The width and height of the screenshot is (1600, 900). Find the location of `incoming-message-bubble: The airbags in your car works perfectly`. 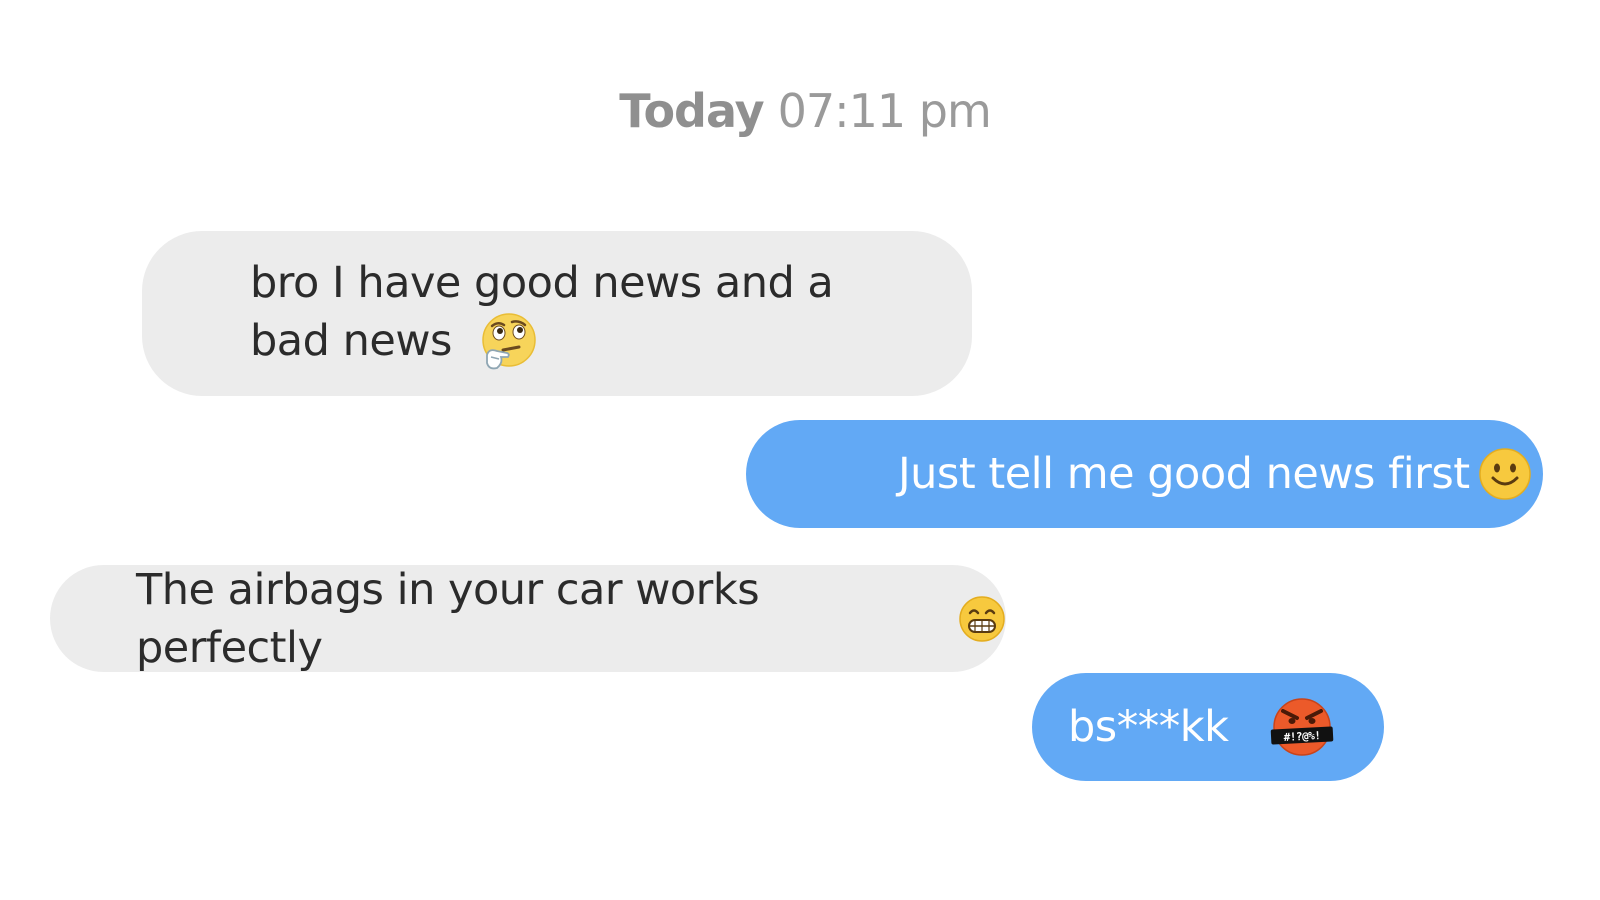

incoming-message-bubble: The airbags in your car works perfectly is located at coordinates (528, 619).